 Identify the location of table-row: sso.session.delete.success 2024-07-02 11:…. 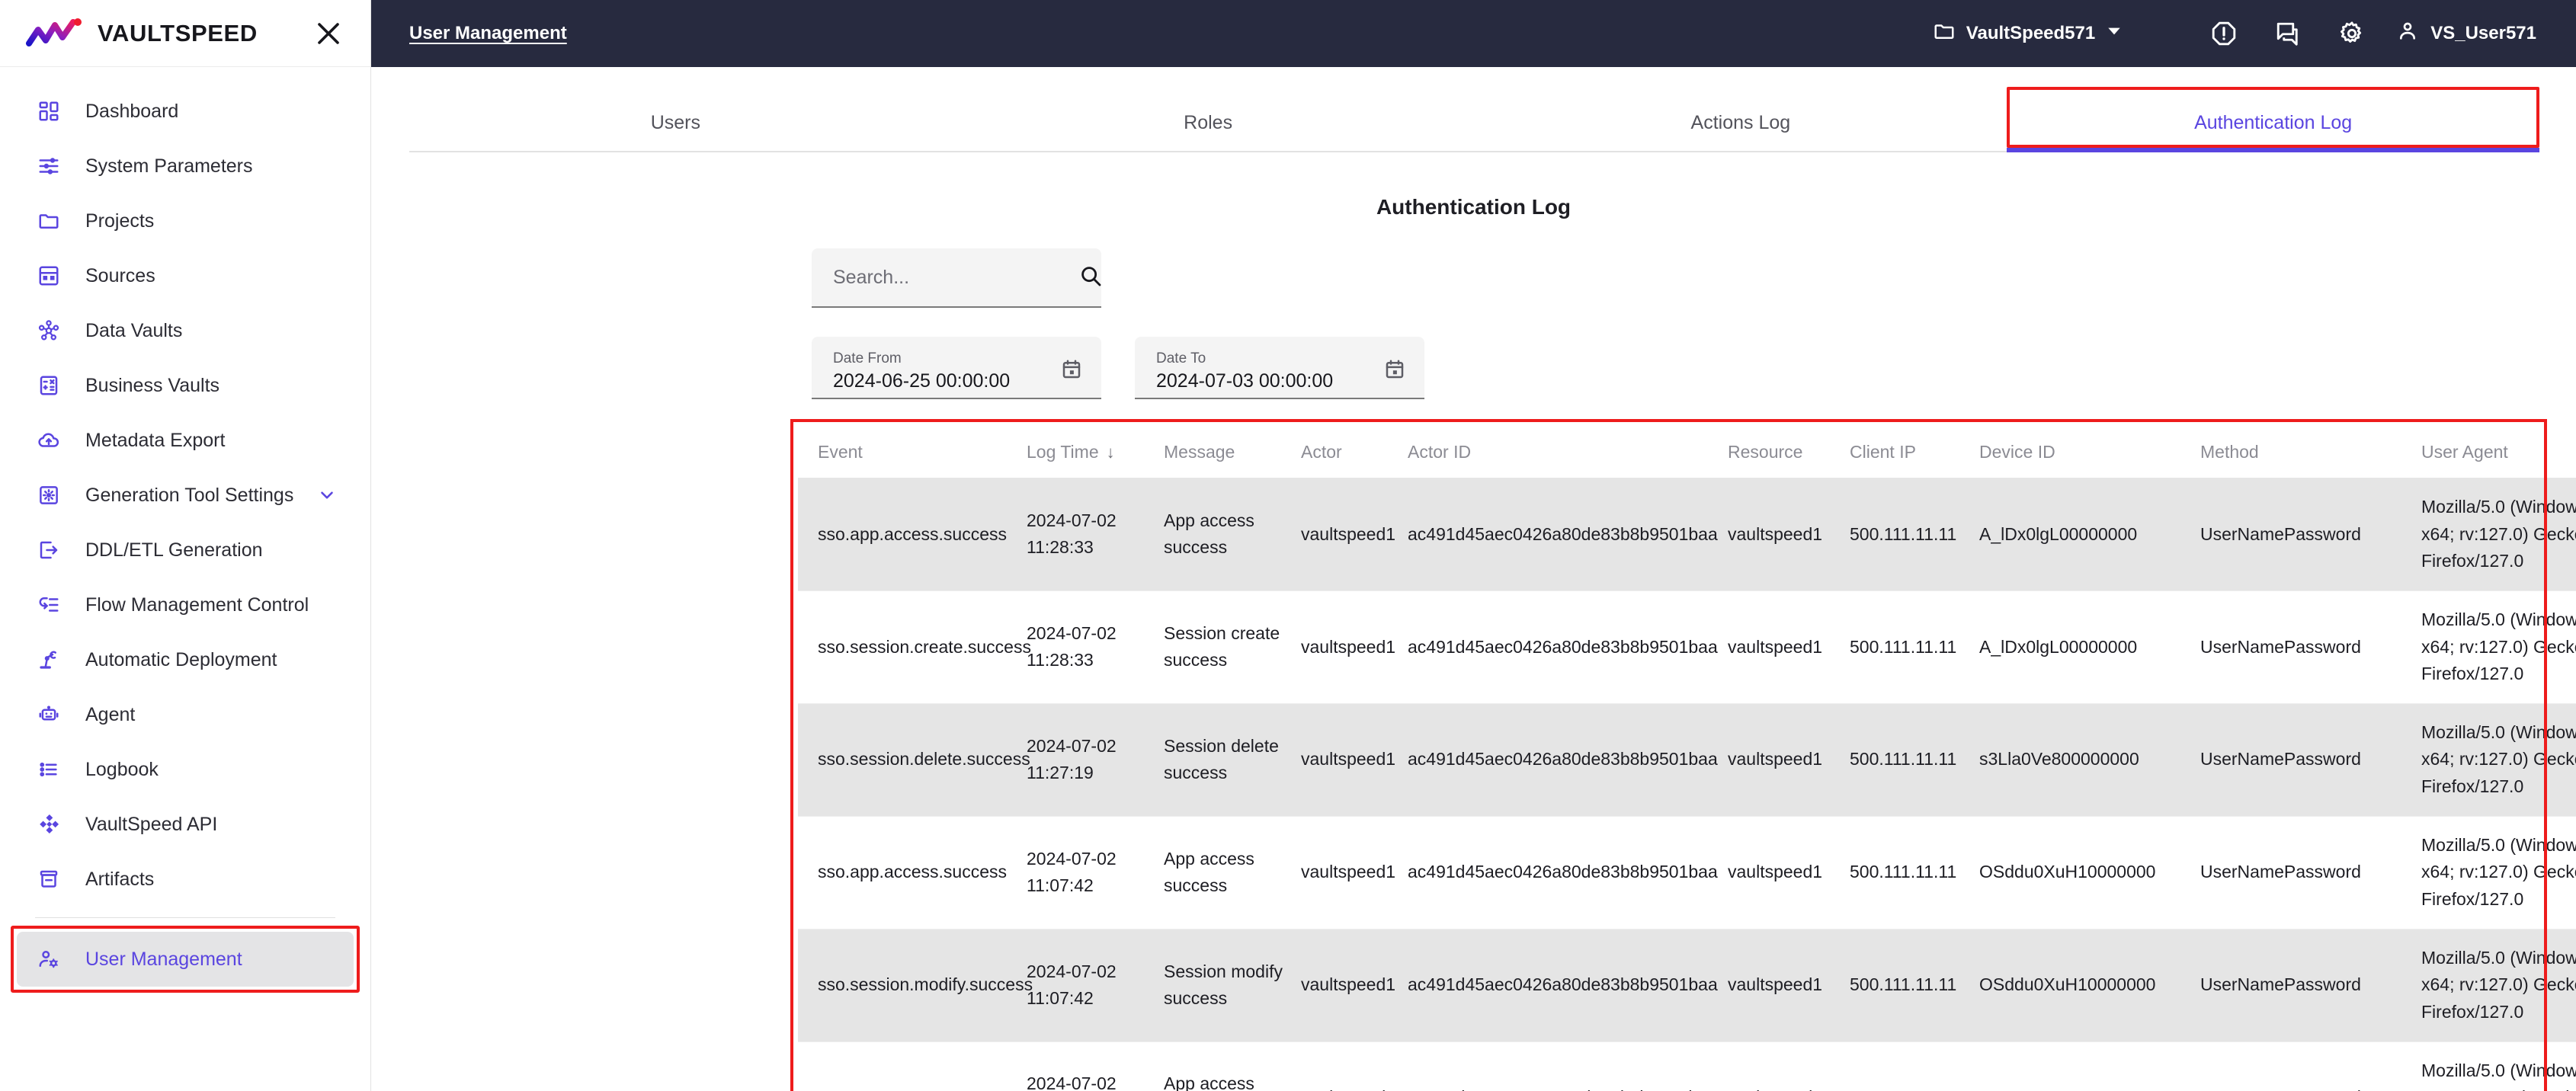
(1687, 760).